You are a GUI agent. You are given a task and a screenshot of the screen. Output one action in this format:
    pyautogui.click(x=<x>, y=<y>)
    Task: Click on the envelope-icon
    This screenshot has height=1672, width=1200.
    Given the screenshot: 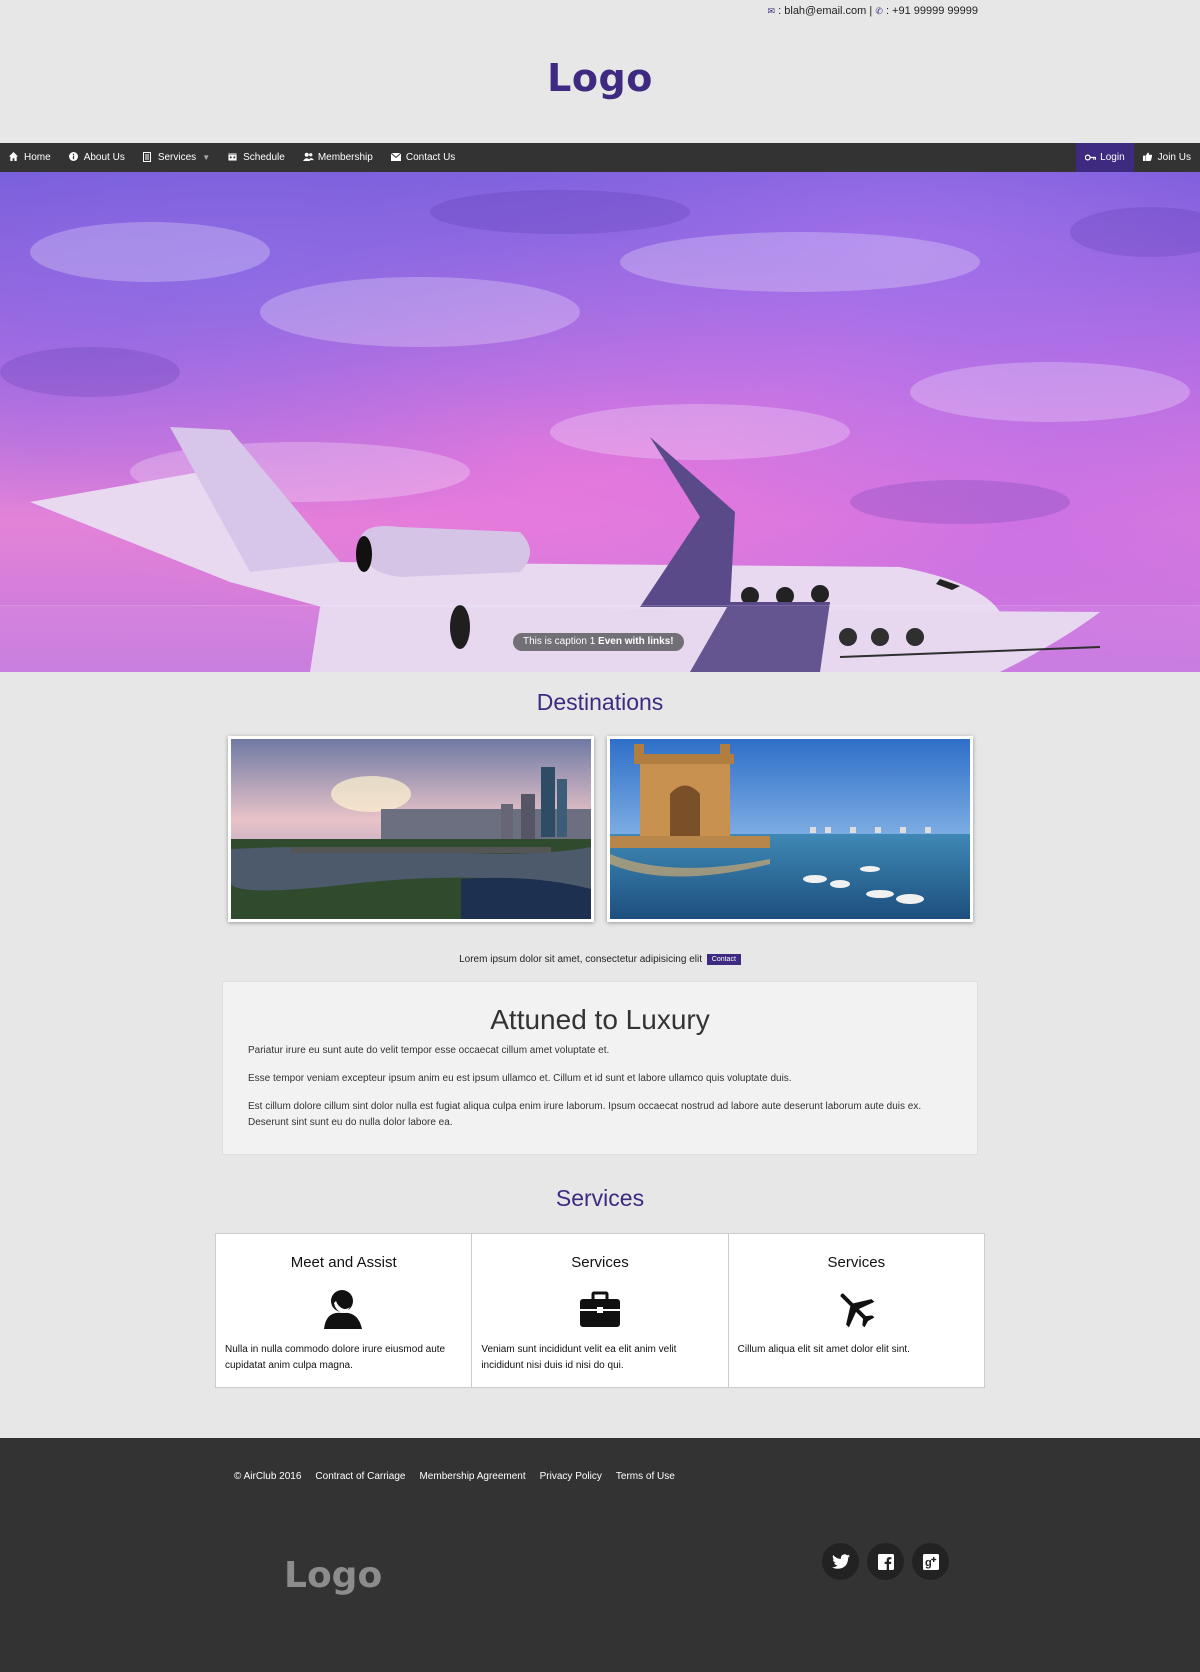 What is the action you would take?
    pyautogui.click(x=396, y=157)
    